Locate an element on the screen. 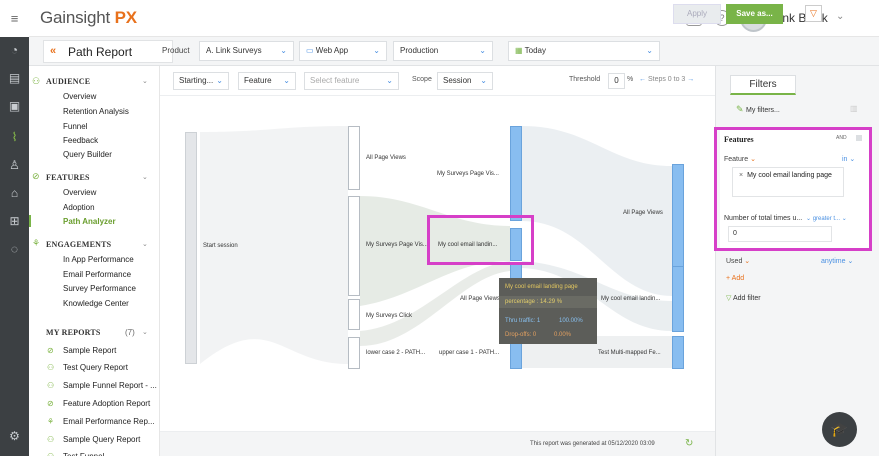  cycle-icon: ◌ is located at coordinates (14, 249).